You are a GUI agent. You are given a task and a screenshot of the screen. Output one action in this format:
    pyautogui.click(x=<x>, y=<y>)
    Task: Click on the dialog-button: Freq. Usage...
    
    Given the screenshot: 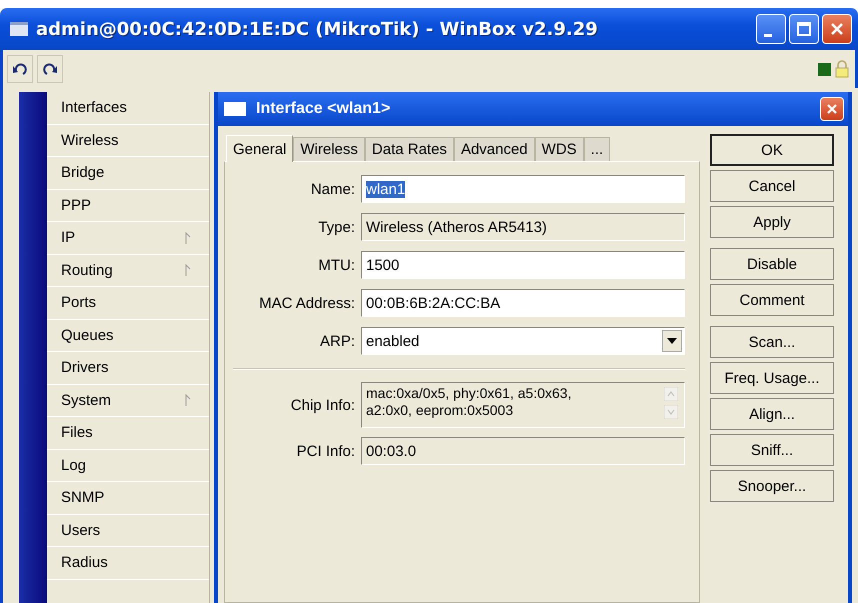 What is the action you would take?
    pyautogui.click(x=772, y=378)
    